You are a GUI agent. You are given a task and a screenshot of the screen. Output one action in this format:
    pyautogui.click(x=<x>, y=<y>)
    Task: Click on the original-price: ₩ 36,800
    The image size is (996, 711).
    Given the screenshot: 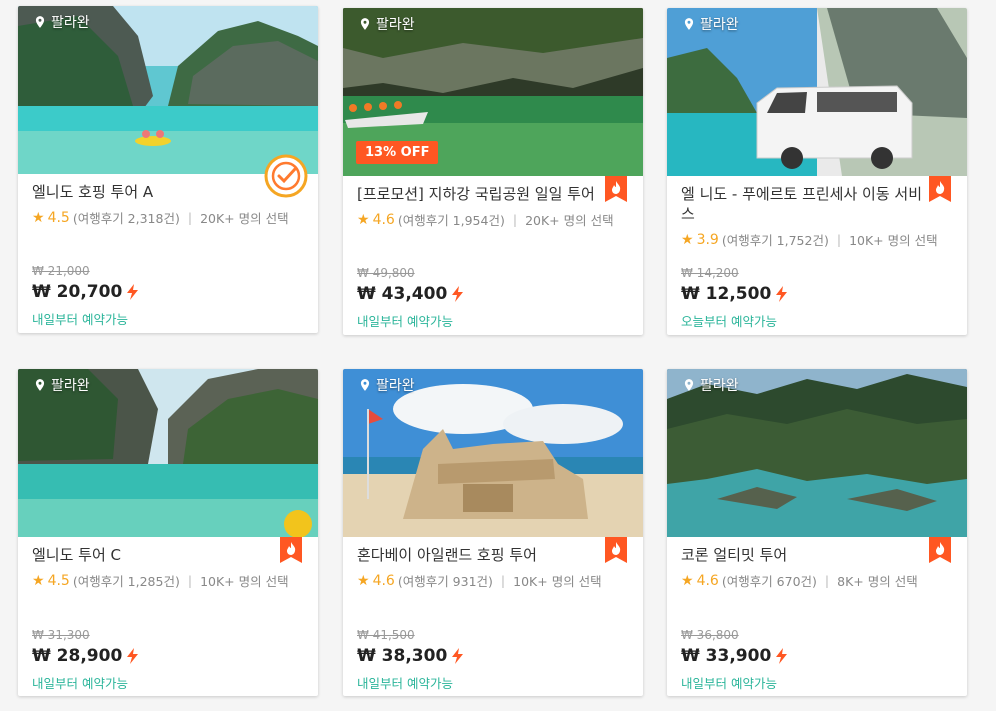 What is the action you would take?
    pyautogui.click(x=710, y=635)
    